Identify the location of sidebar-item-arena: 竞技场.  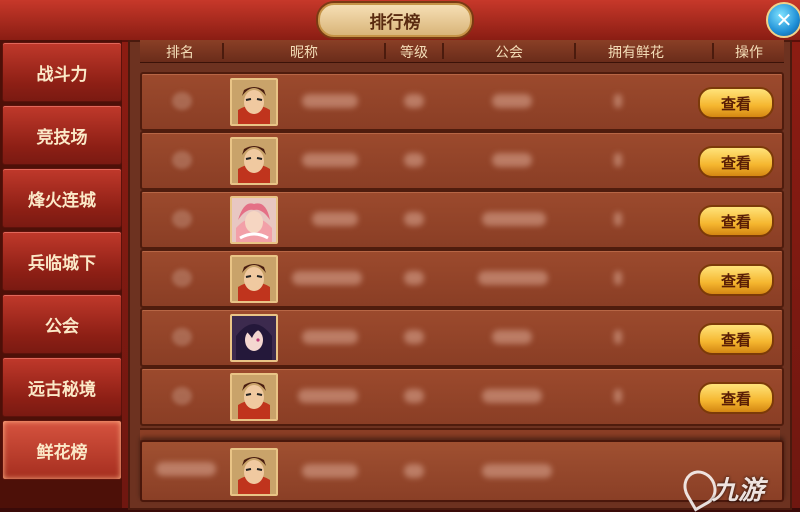
(62, 135).